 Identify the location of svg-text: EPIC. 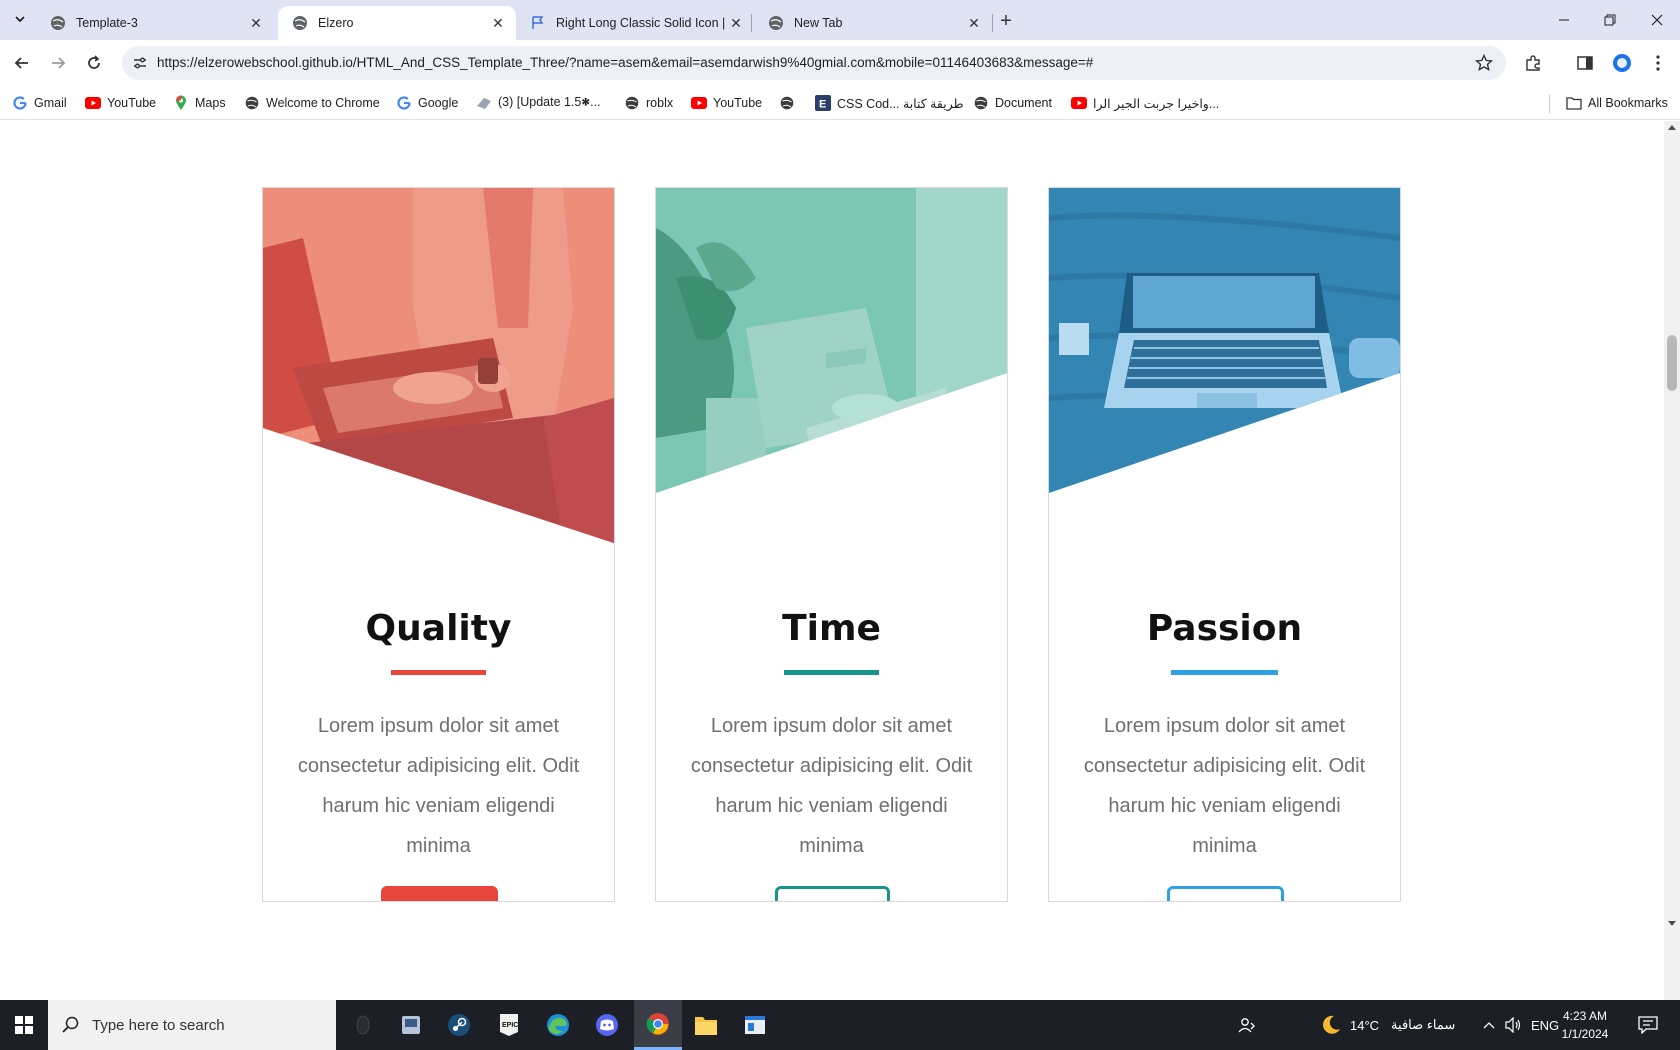
(510, 1025).